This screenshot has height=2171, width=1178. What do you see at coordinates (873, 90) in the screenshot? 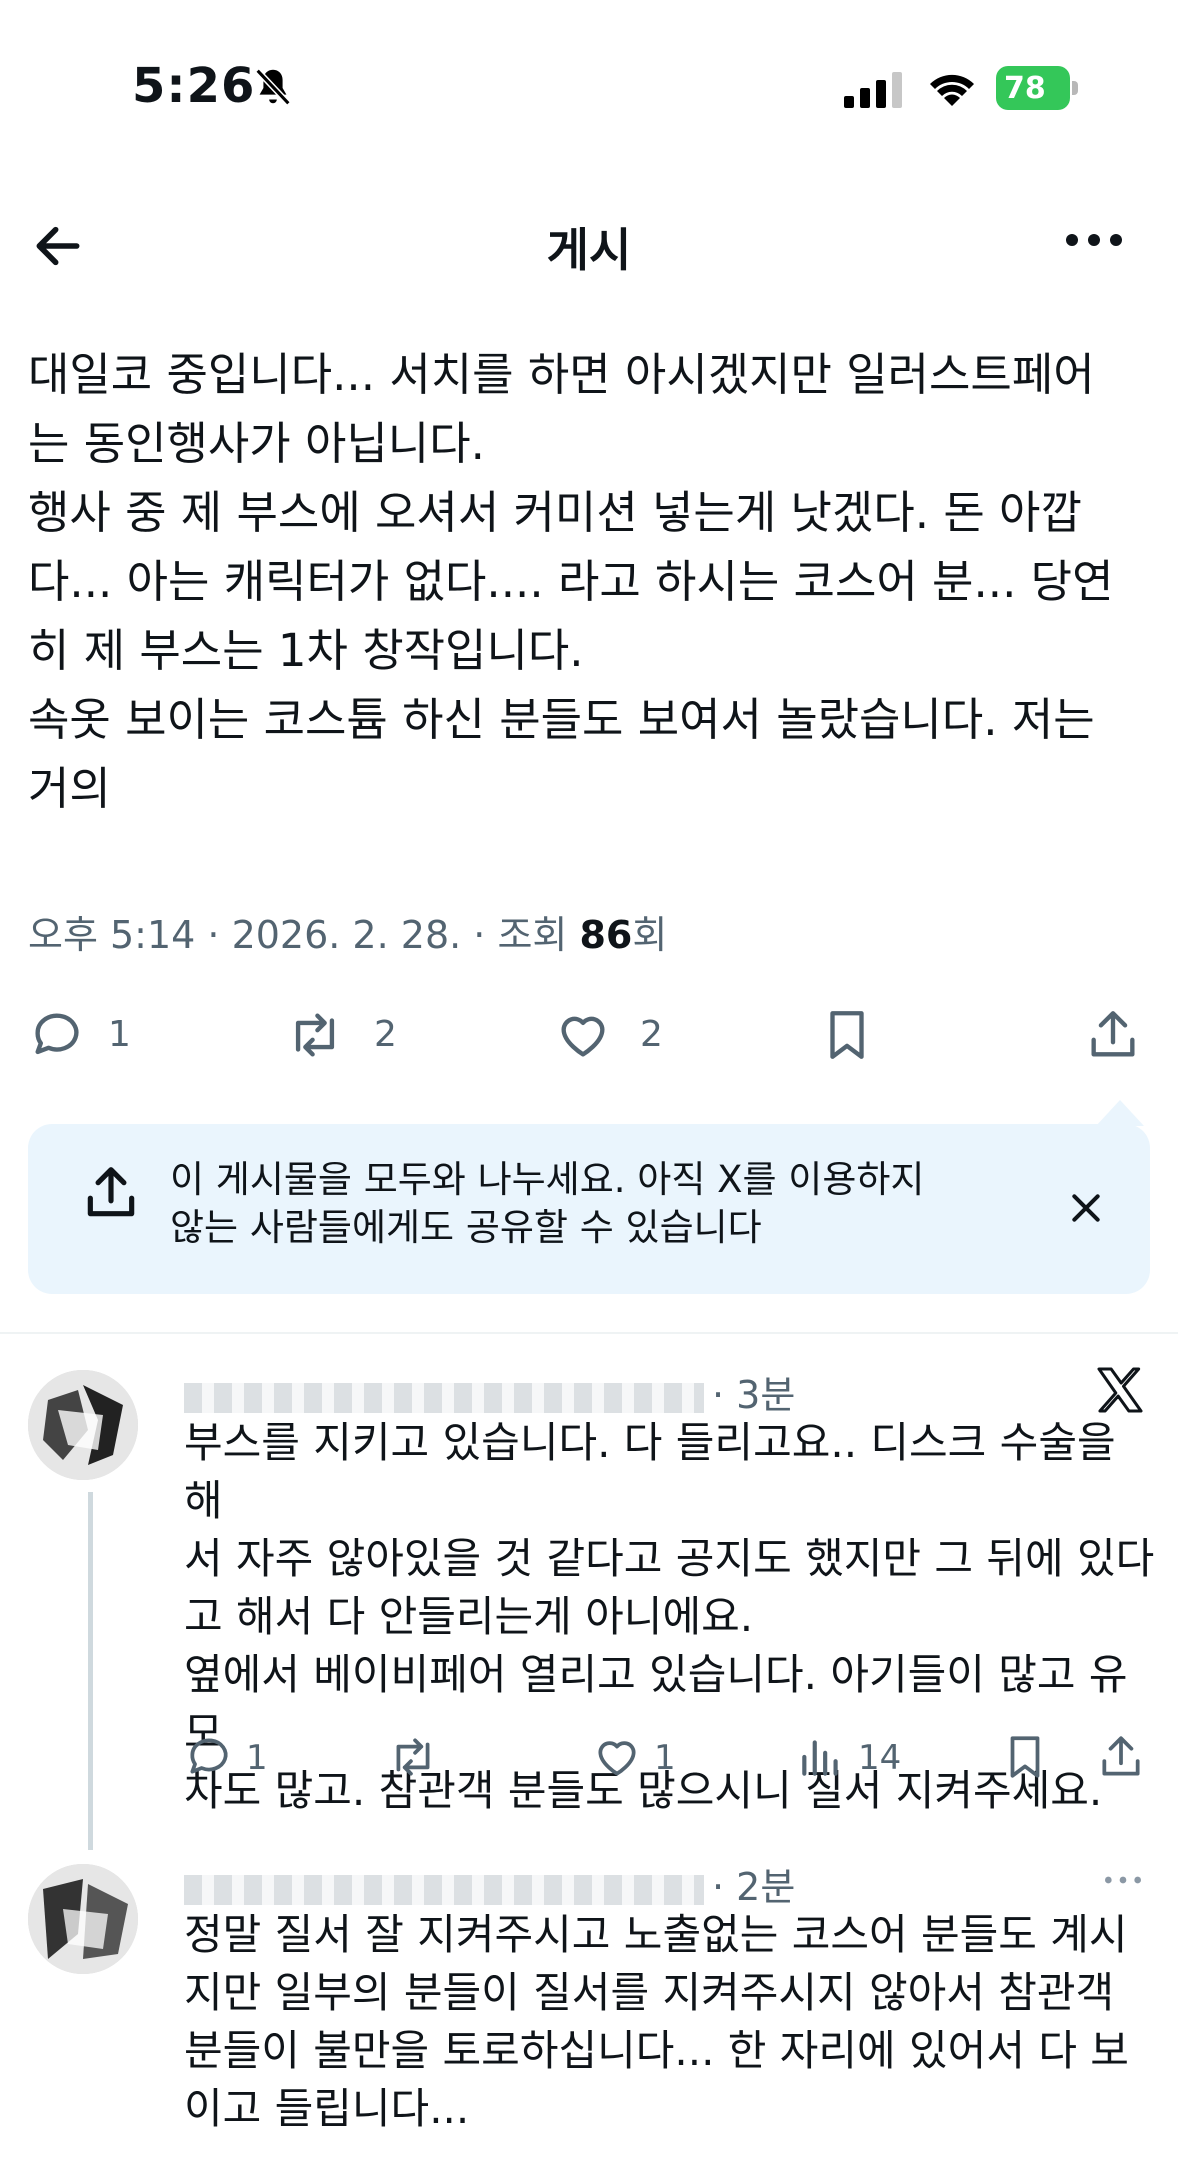
I see `signal-icon` at bounding box center [873, 90].